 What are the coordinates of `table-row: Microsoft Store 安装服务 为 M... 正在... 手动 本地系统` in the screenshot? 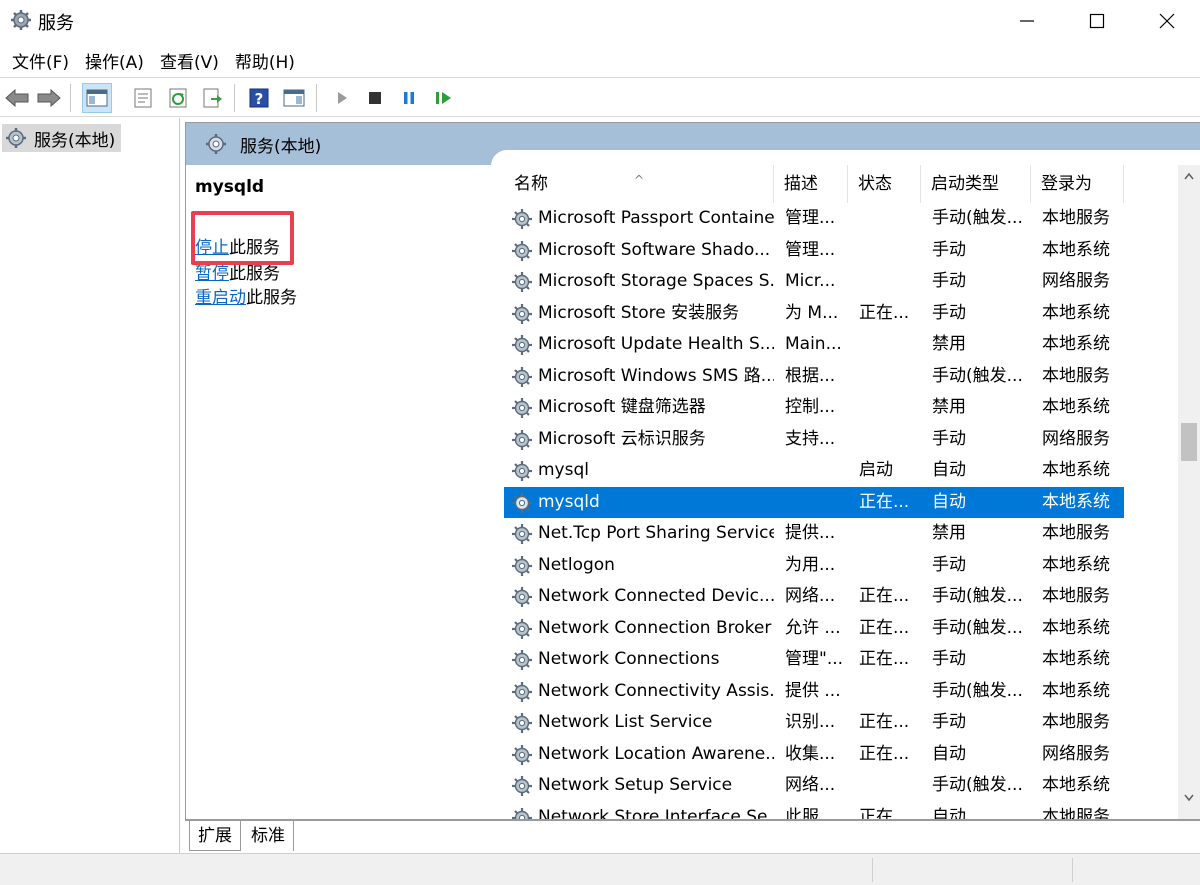 It's located at (814, 314).